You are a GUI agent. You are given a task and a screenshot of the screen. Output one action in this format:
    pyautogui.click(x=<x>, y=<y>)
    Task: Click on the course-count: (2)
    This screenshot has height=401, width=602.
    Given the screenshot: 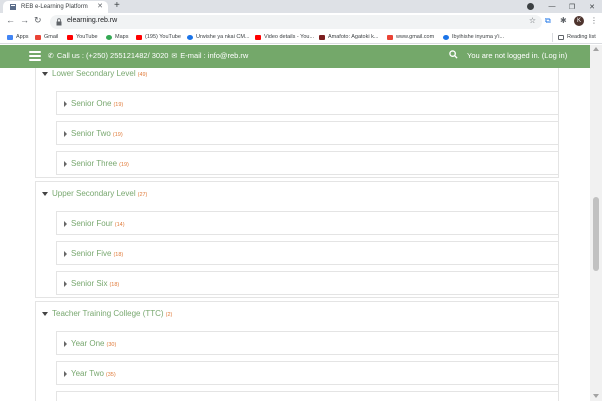 What is the action you would take?
    pyautogui.click(x=169, y=314)
    